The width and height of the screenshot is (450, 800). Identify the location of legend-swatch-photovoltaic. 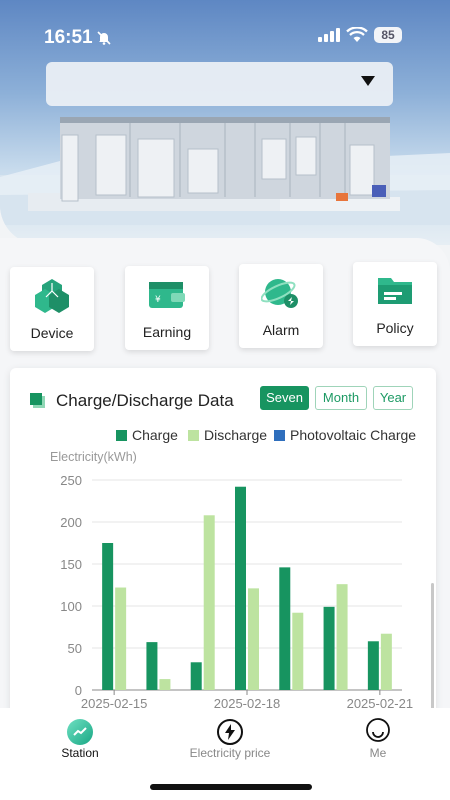
(279, 435).